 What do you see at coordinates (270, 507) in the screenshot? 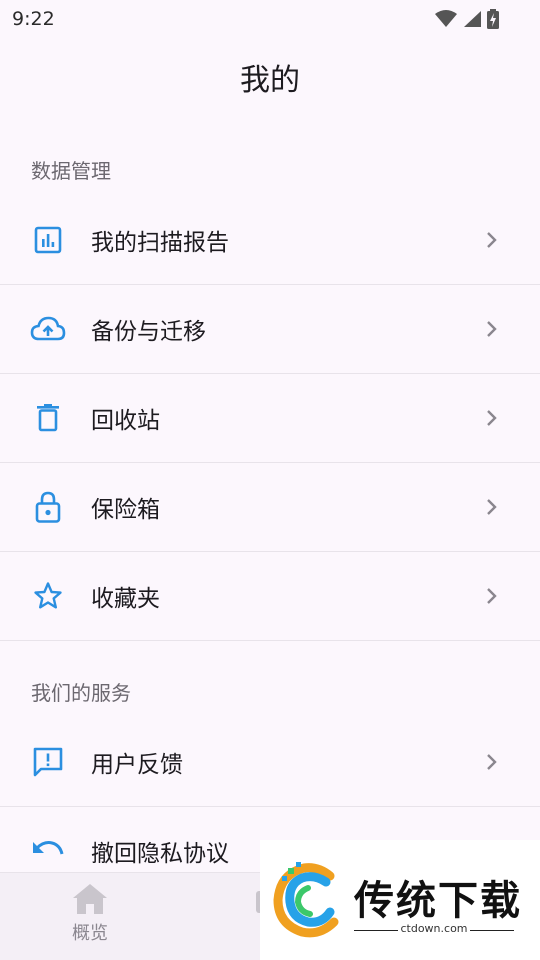
I see `menu-item-safe-box: 保险箱` at bounding box center [270, 507].